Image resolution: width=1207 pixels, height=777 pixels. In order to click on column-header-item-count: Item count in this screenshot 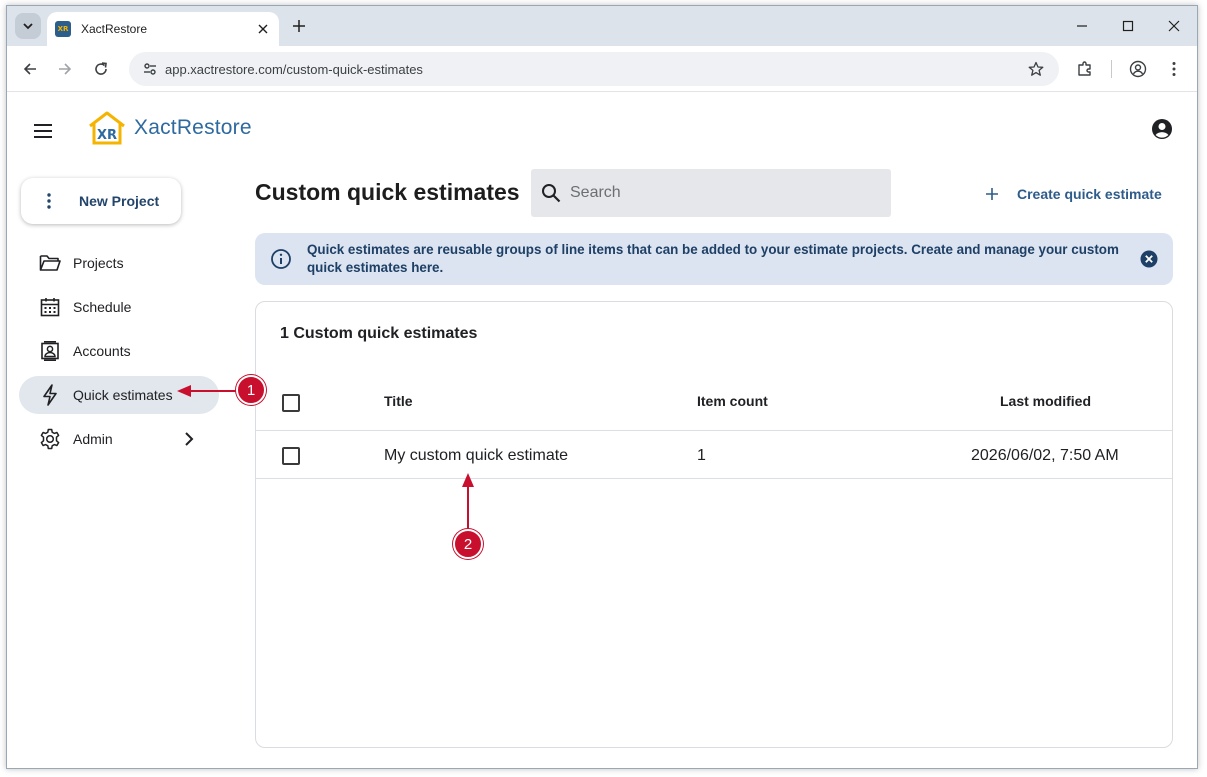, I will do `click(732, 401)`.